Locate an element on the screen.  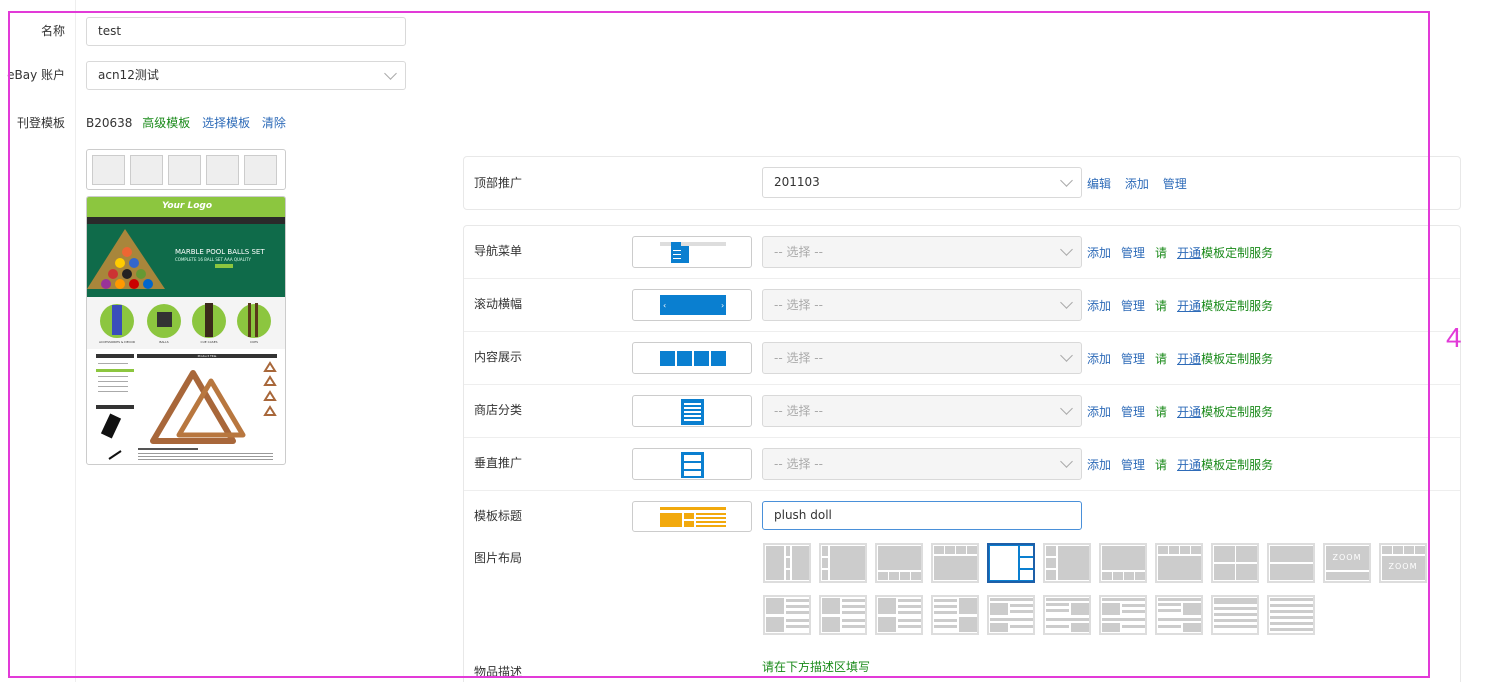
template-title-preview is located at coordinates (692, 516).